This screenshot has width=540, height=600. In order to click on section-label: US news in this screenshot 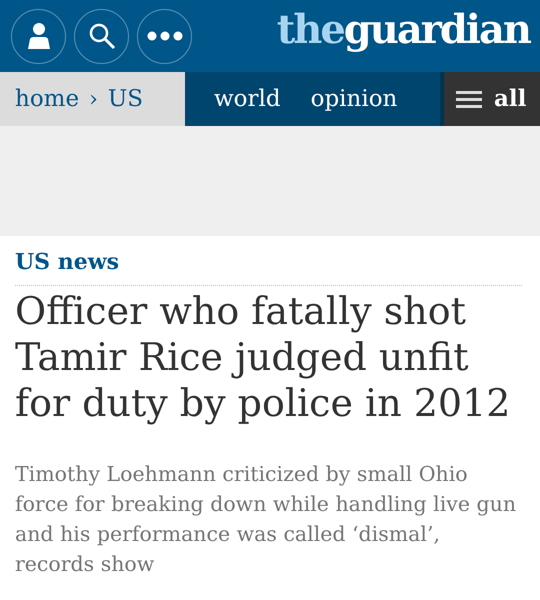, I will do `click(268, 266)`.